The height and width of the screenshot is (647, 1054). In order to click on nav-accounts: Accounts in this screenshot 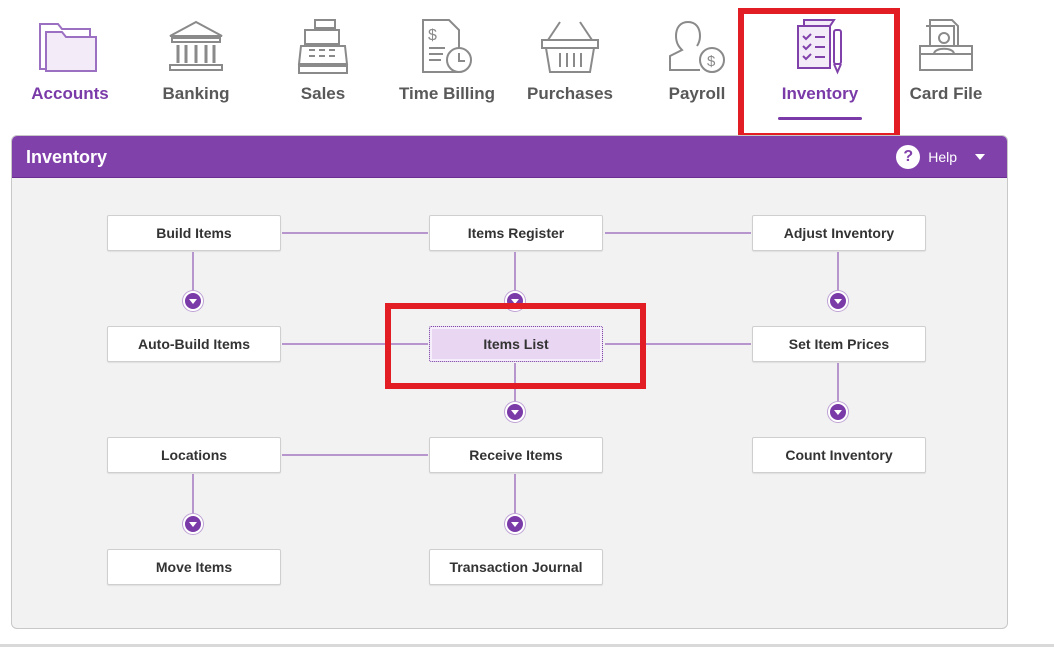, I will do `click(70, 62)`.